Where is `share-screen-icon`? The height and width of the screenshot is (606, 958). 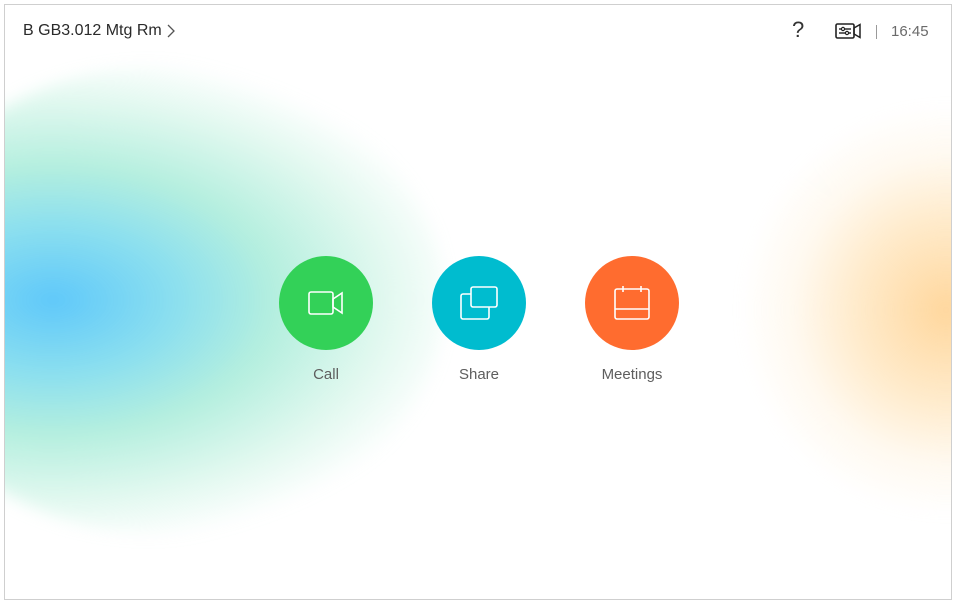 share-screen-icon is located at coordinates (479, 303).